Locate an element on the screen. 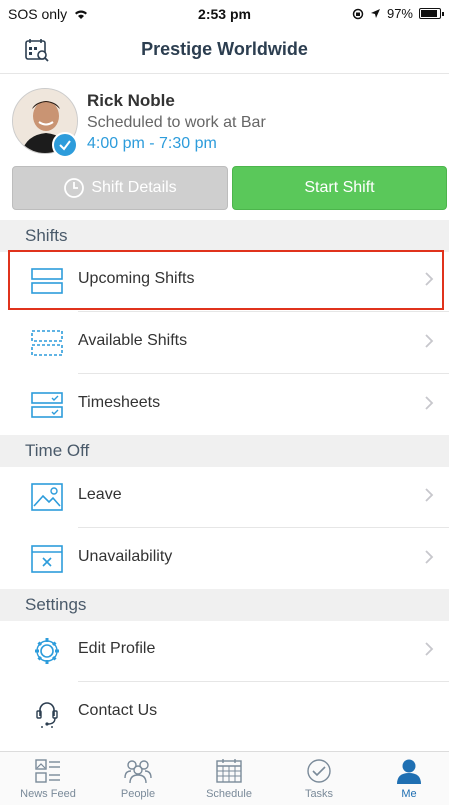 This screenshot has height=805, width=449. selection-highlight is located at coordinates (226, 280).